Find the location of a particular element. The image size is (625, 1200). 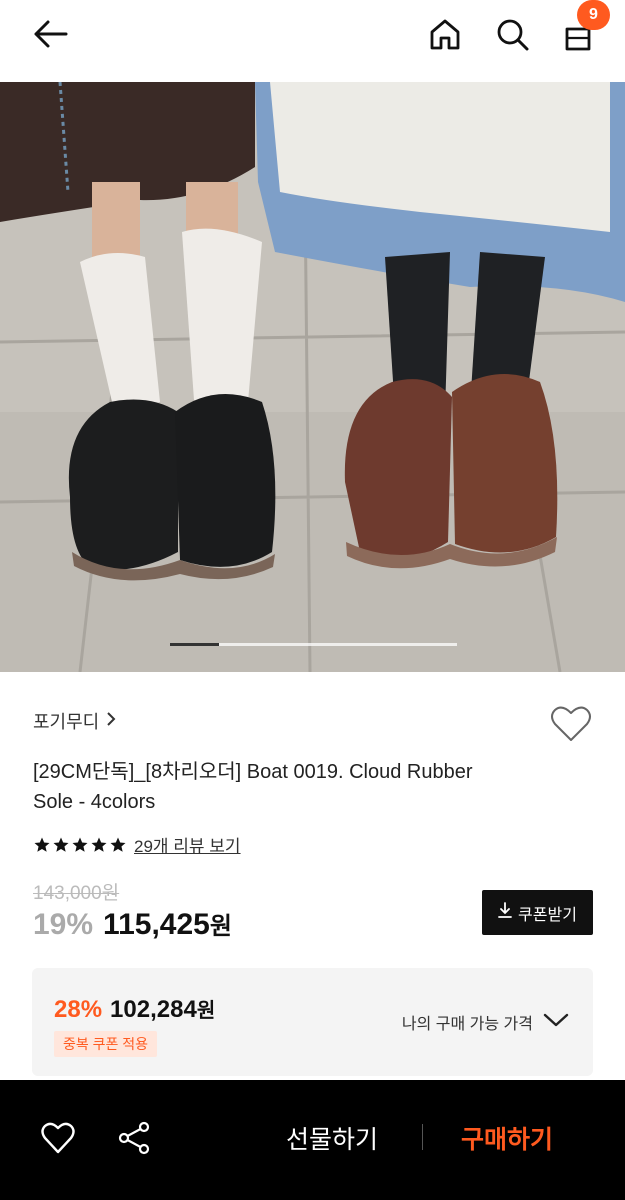

best-price-panel: 28% 102,284원 중복 쿠폰 적용 나의 구매 가능 가격 is located at coordinates (312, 1022).